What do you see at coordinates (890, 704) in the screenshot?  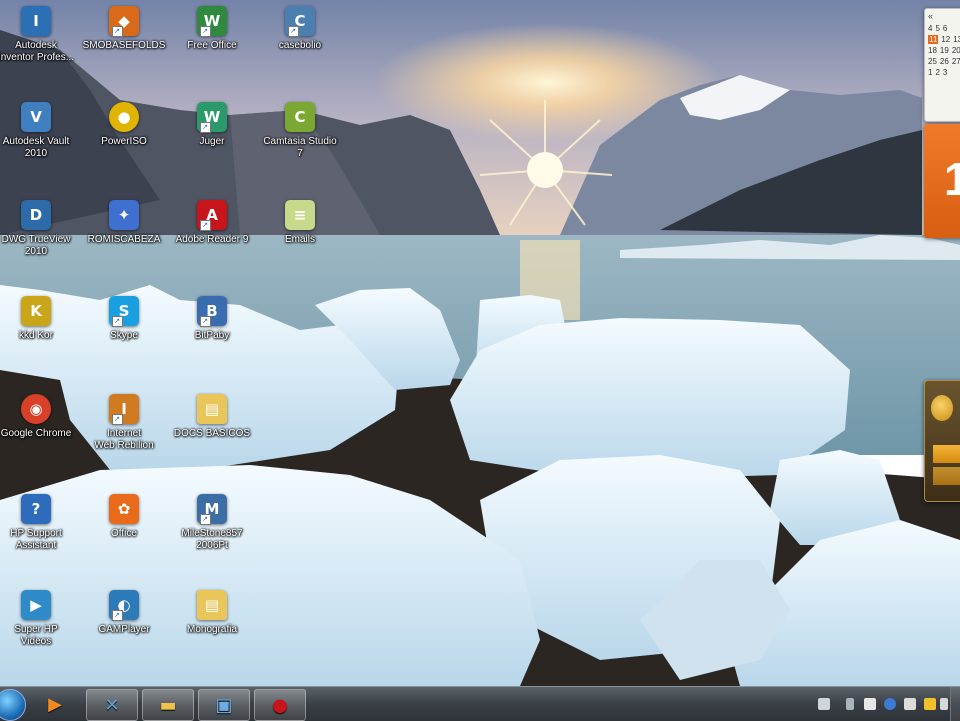 I see `bluetooth-icon` at bounding box center [890, 704].